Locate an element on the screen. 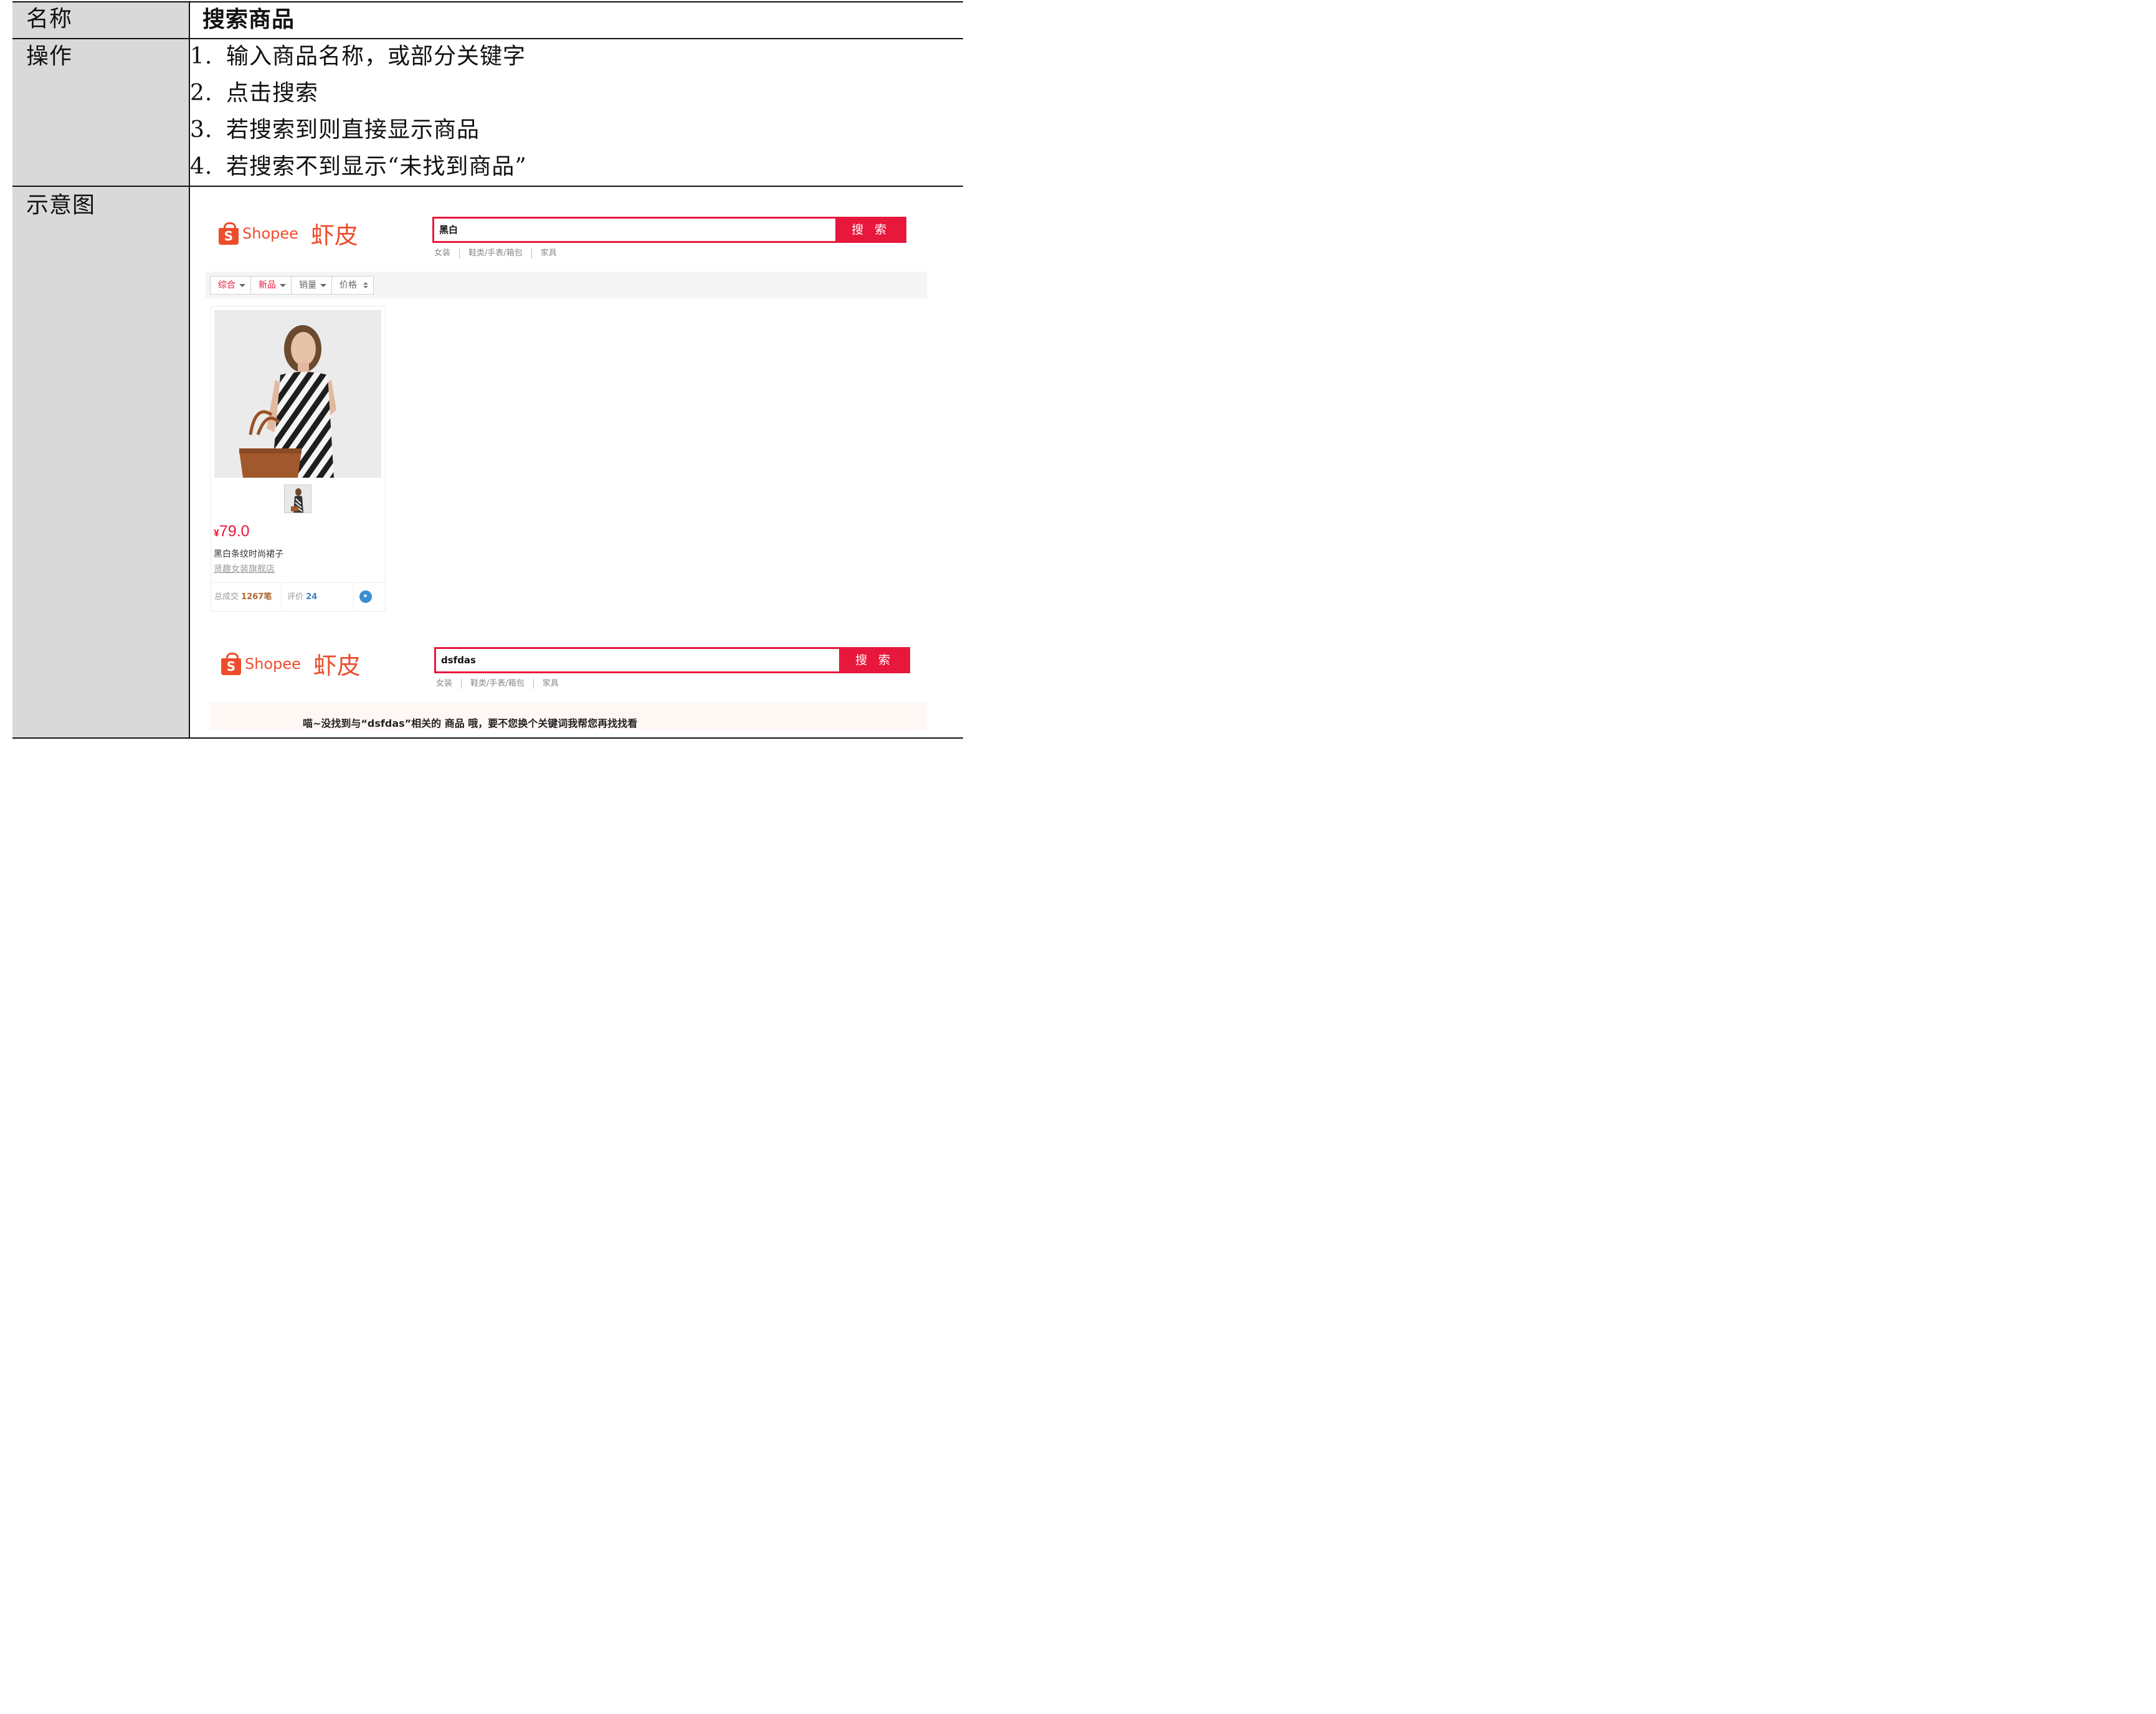 The height and width of the screenshot is (1714, 2156). product-price: ¥79.0 is located at coordinates (232, 531).